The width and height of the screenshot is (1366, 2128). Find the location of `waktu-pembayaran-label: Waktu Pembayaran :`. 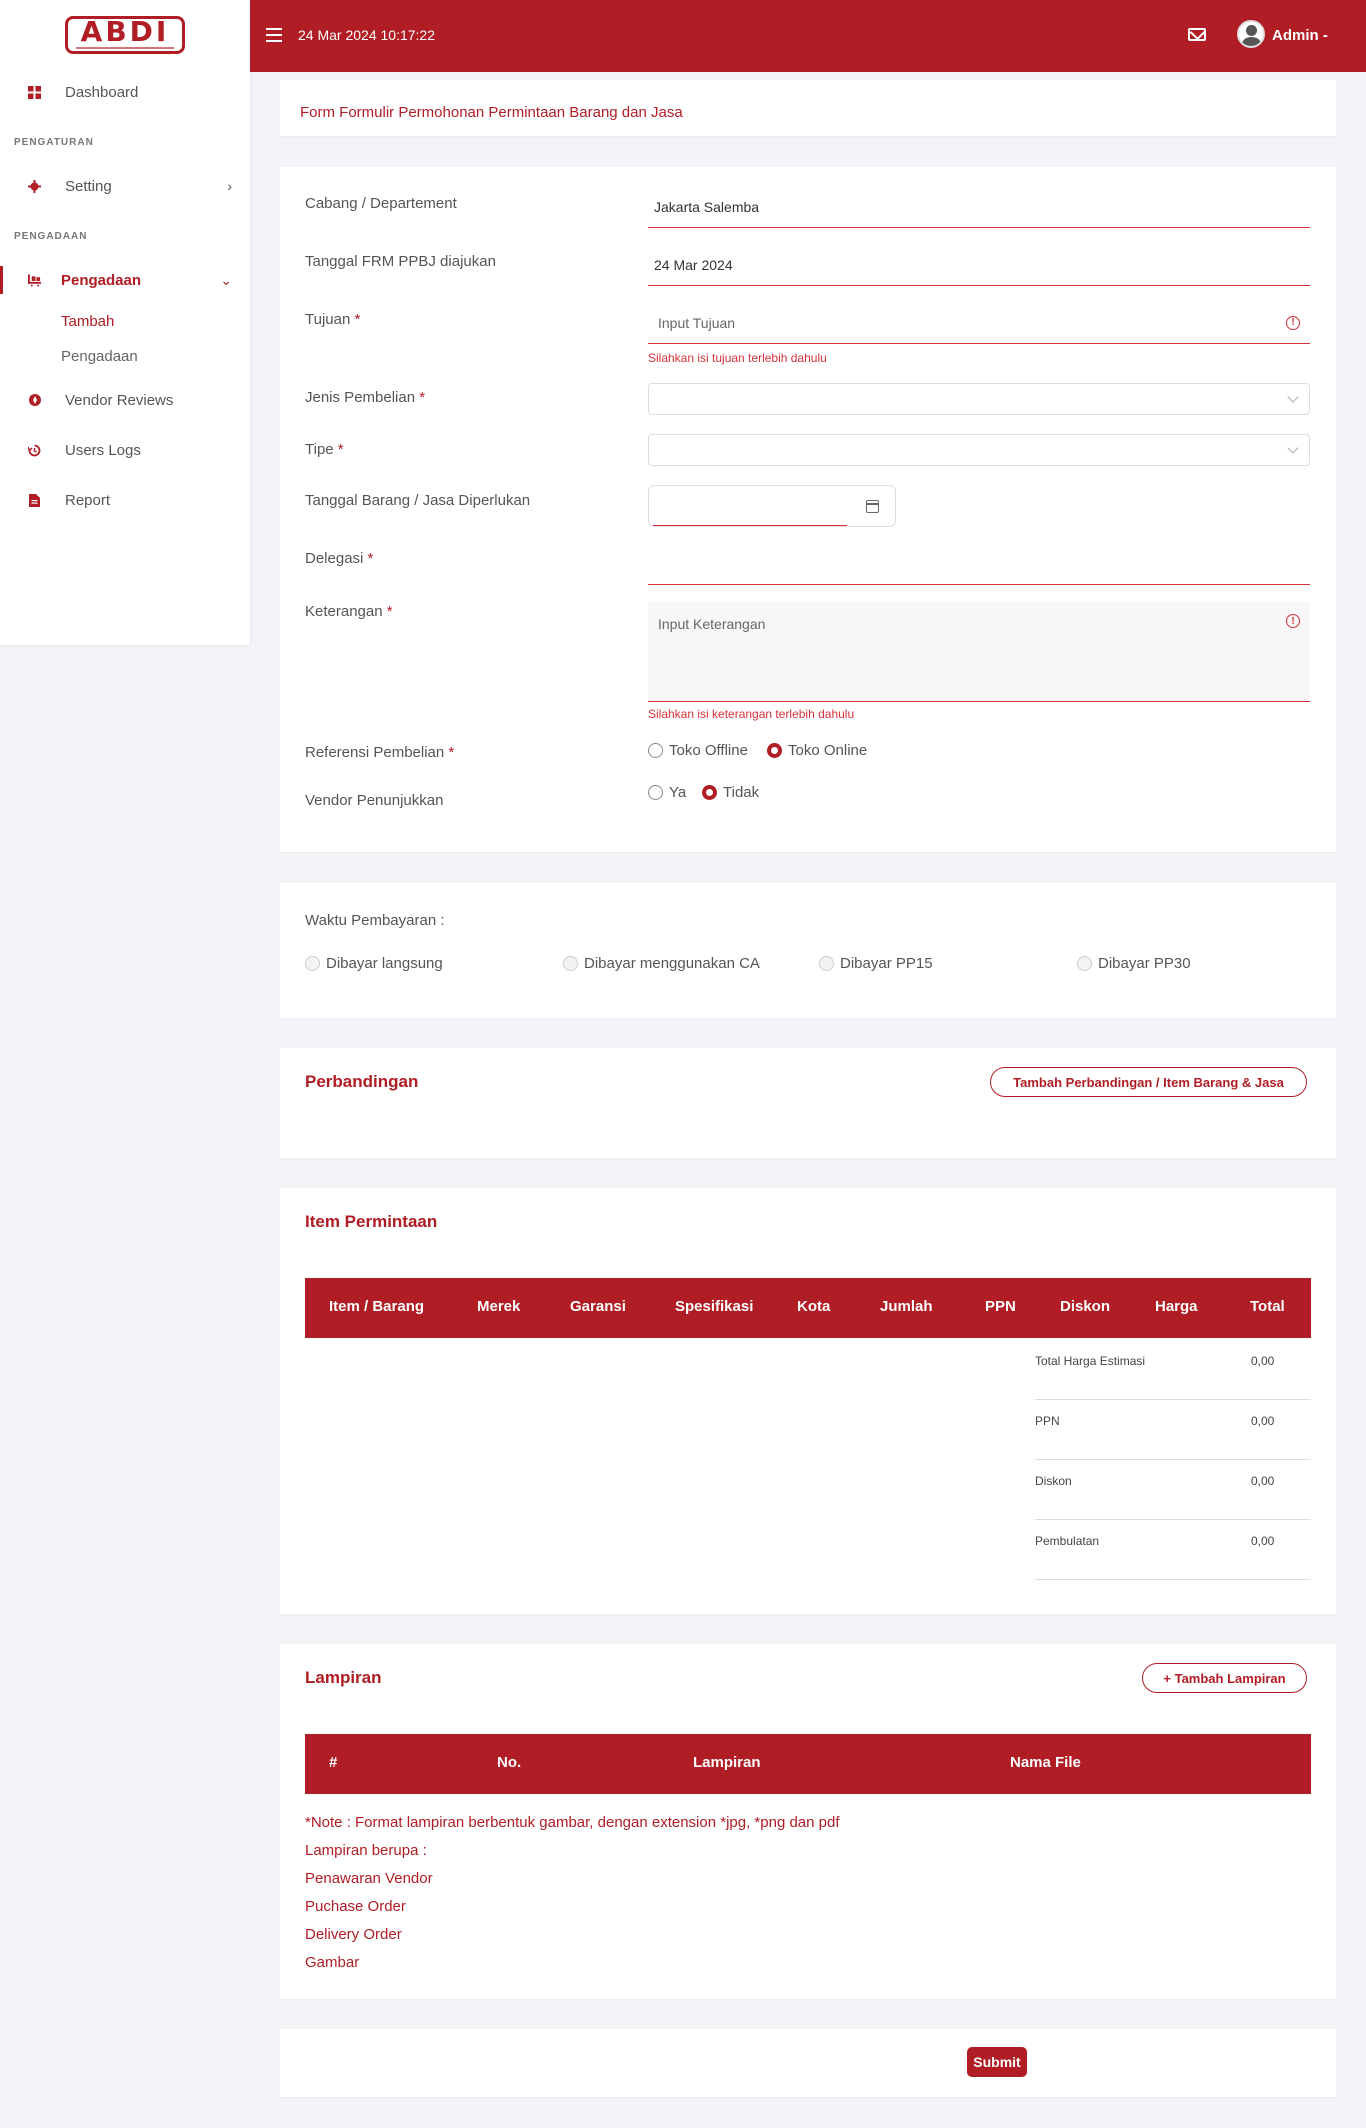

waktu-pembayaran-label: Waktu Pembayaran : is located at coordinates (375, 920).